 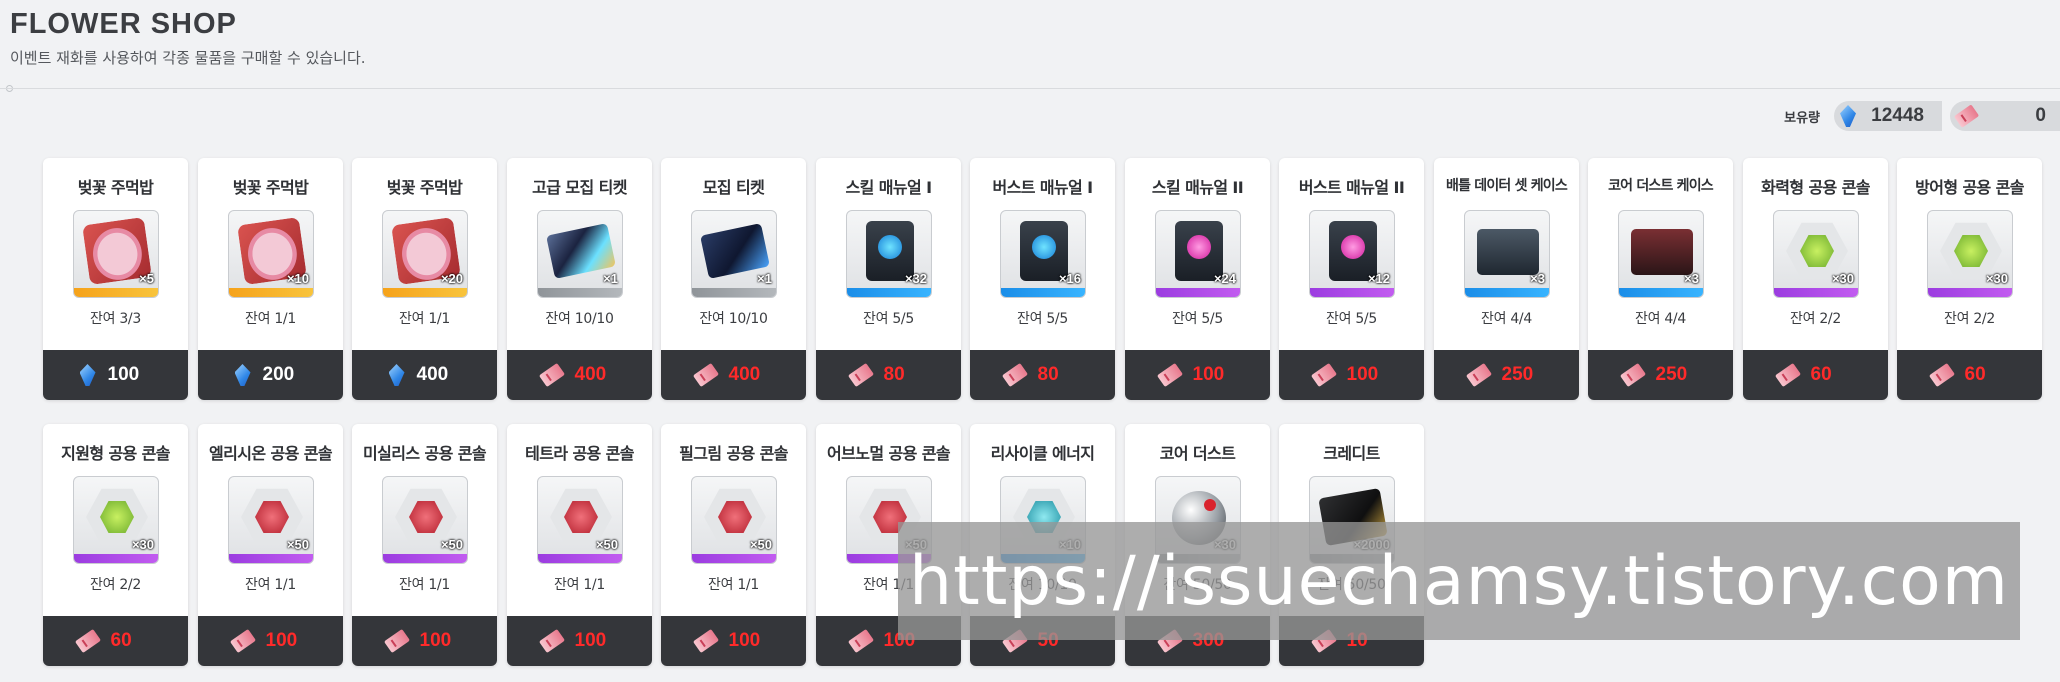 What do you see at coordinates (1352, 254) in the screenshot?
I see `item-thumbnail: ×12` at bounding box center [1352, 254].